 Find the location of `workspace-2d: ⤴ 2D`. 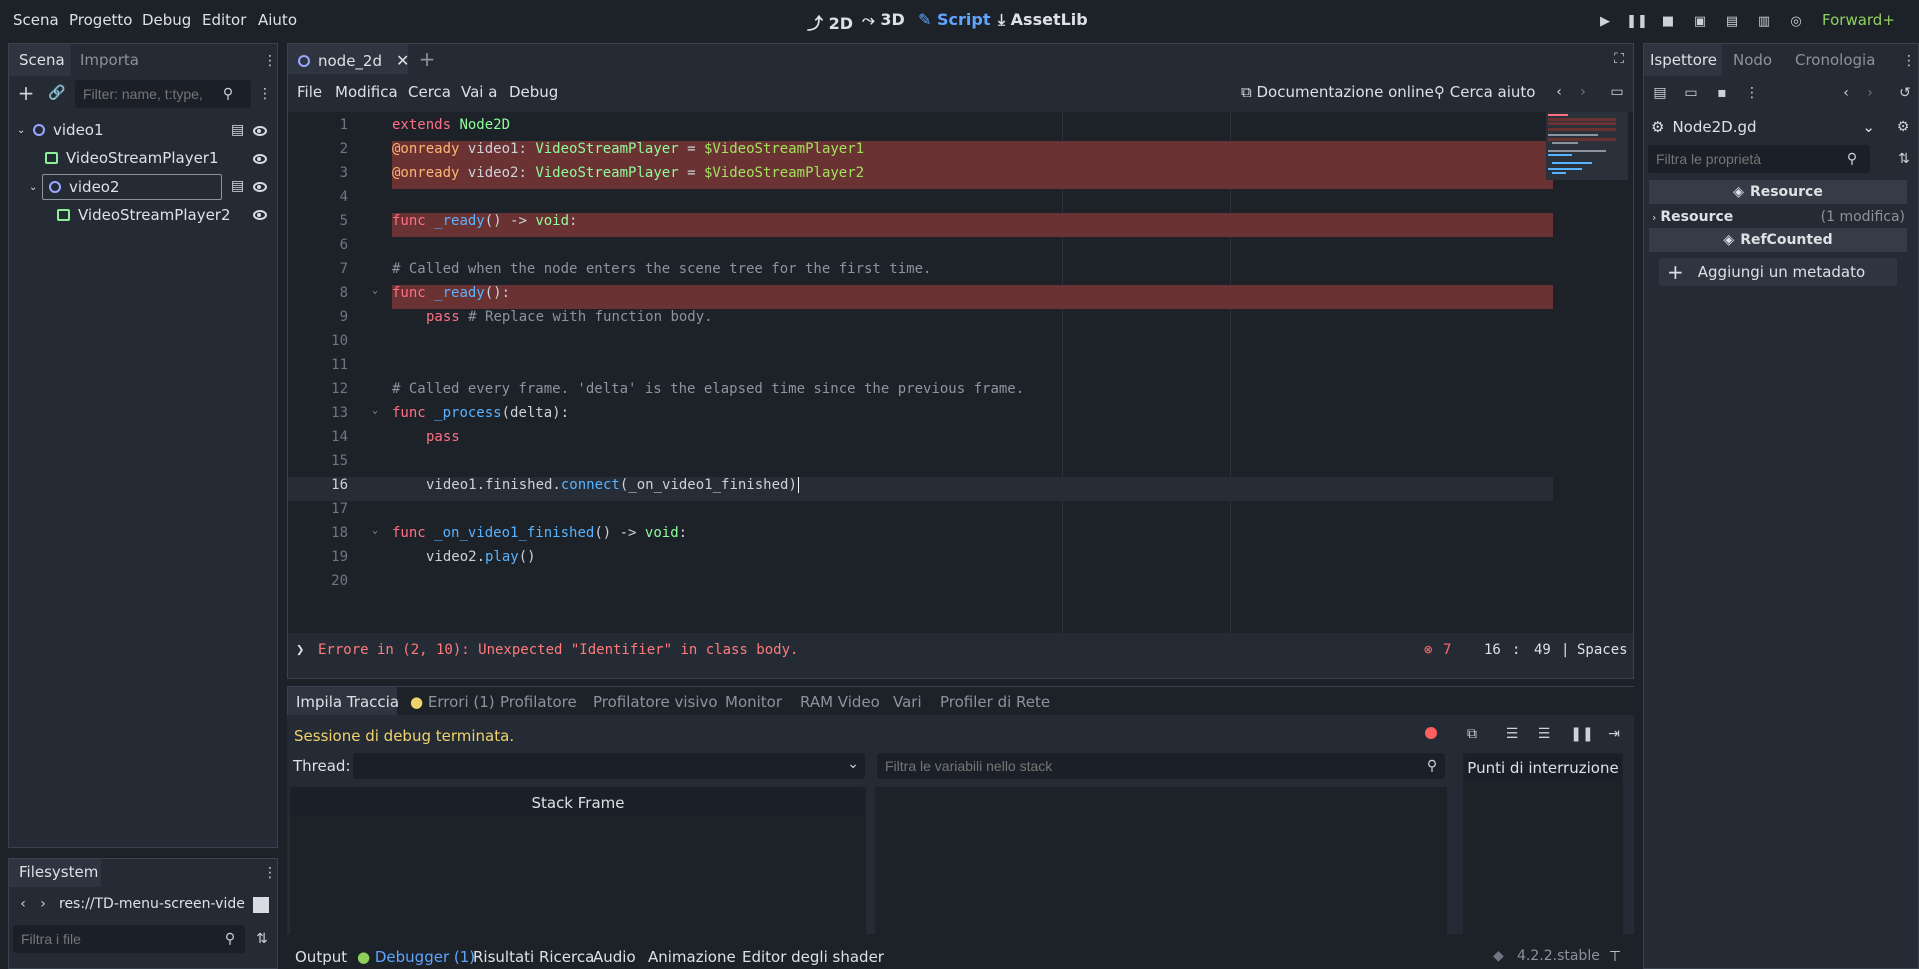

workspace-2d: ⤴ 2D is located at coordinates (830, 22).